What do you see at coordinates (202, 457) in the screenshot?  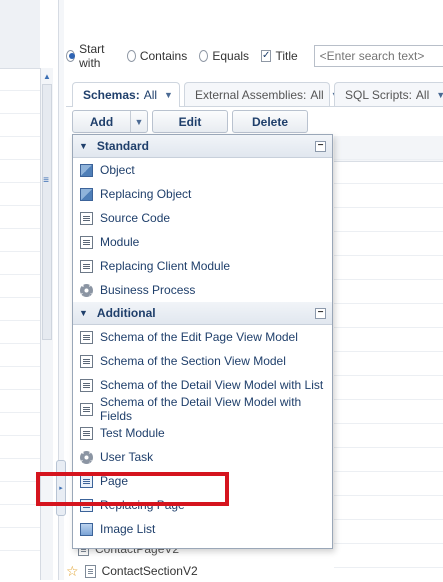 I see `menu-item-user-task: User Task` at bounding box center [202, 457].